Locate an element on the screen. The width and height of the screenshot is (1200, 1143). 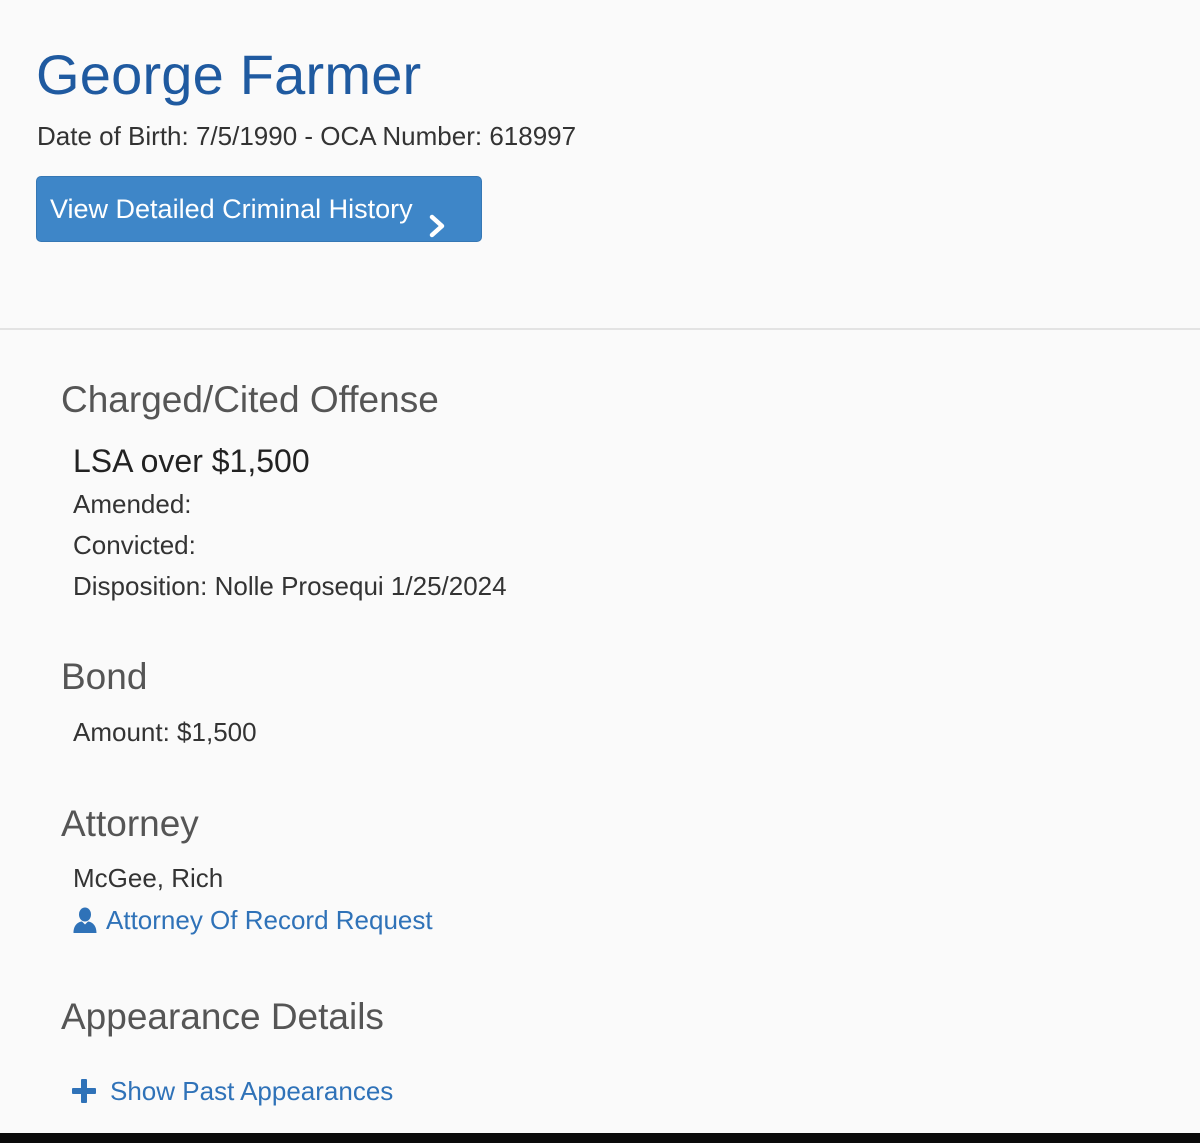
bottom-edge-bar is located at coordinates (600, 1138).